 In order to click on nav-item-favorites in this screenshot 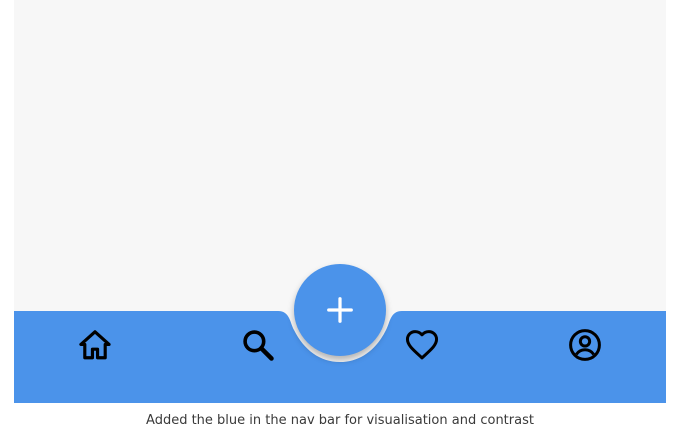, I will do `click(422, 345)`.